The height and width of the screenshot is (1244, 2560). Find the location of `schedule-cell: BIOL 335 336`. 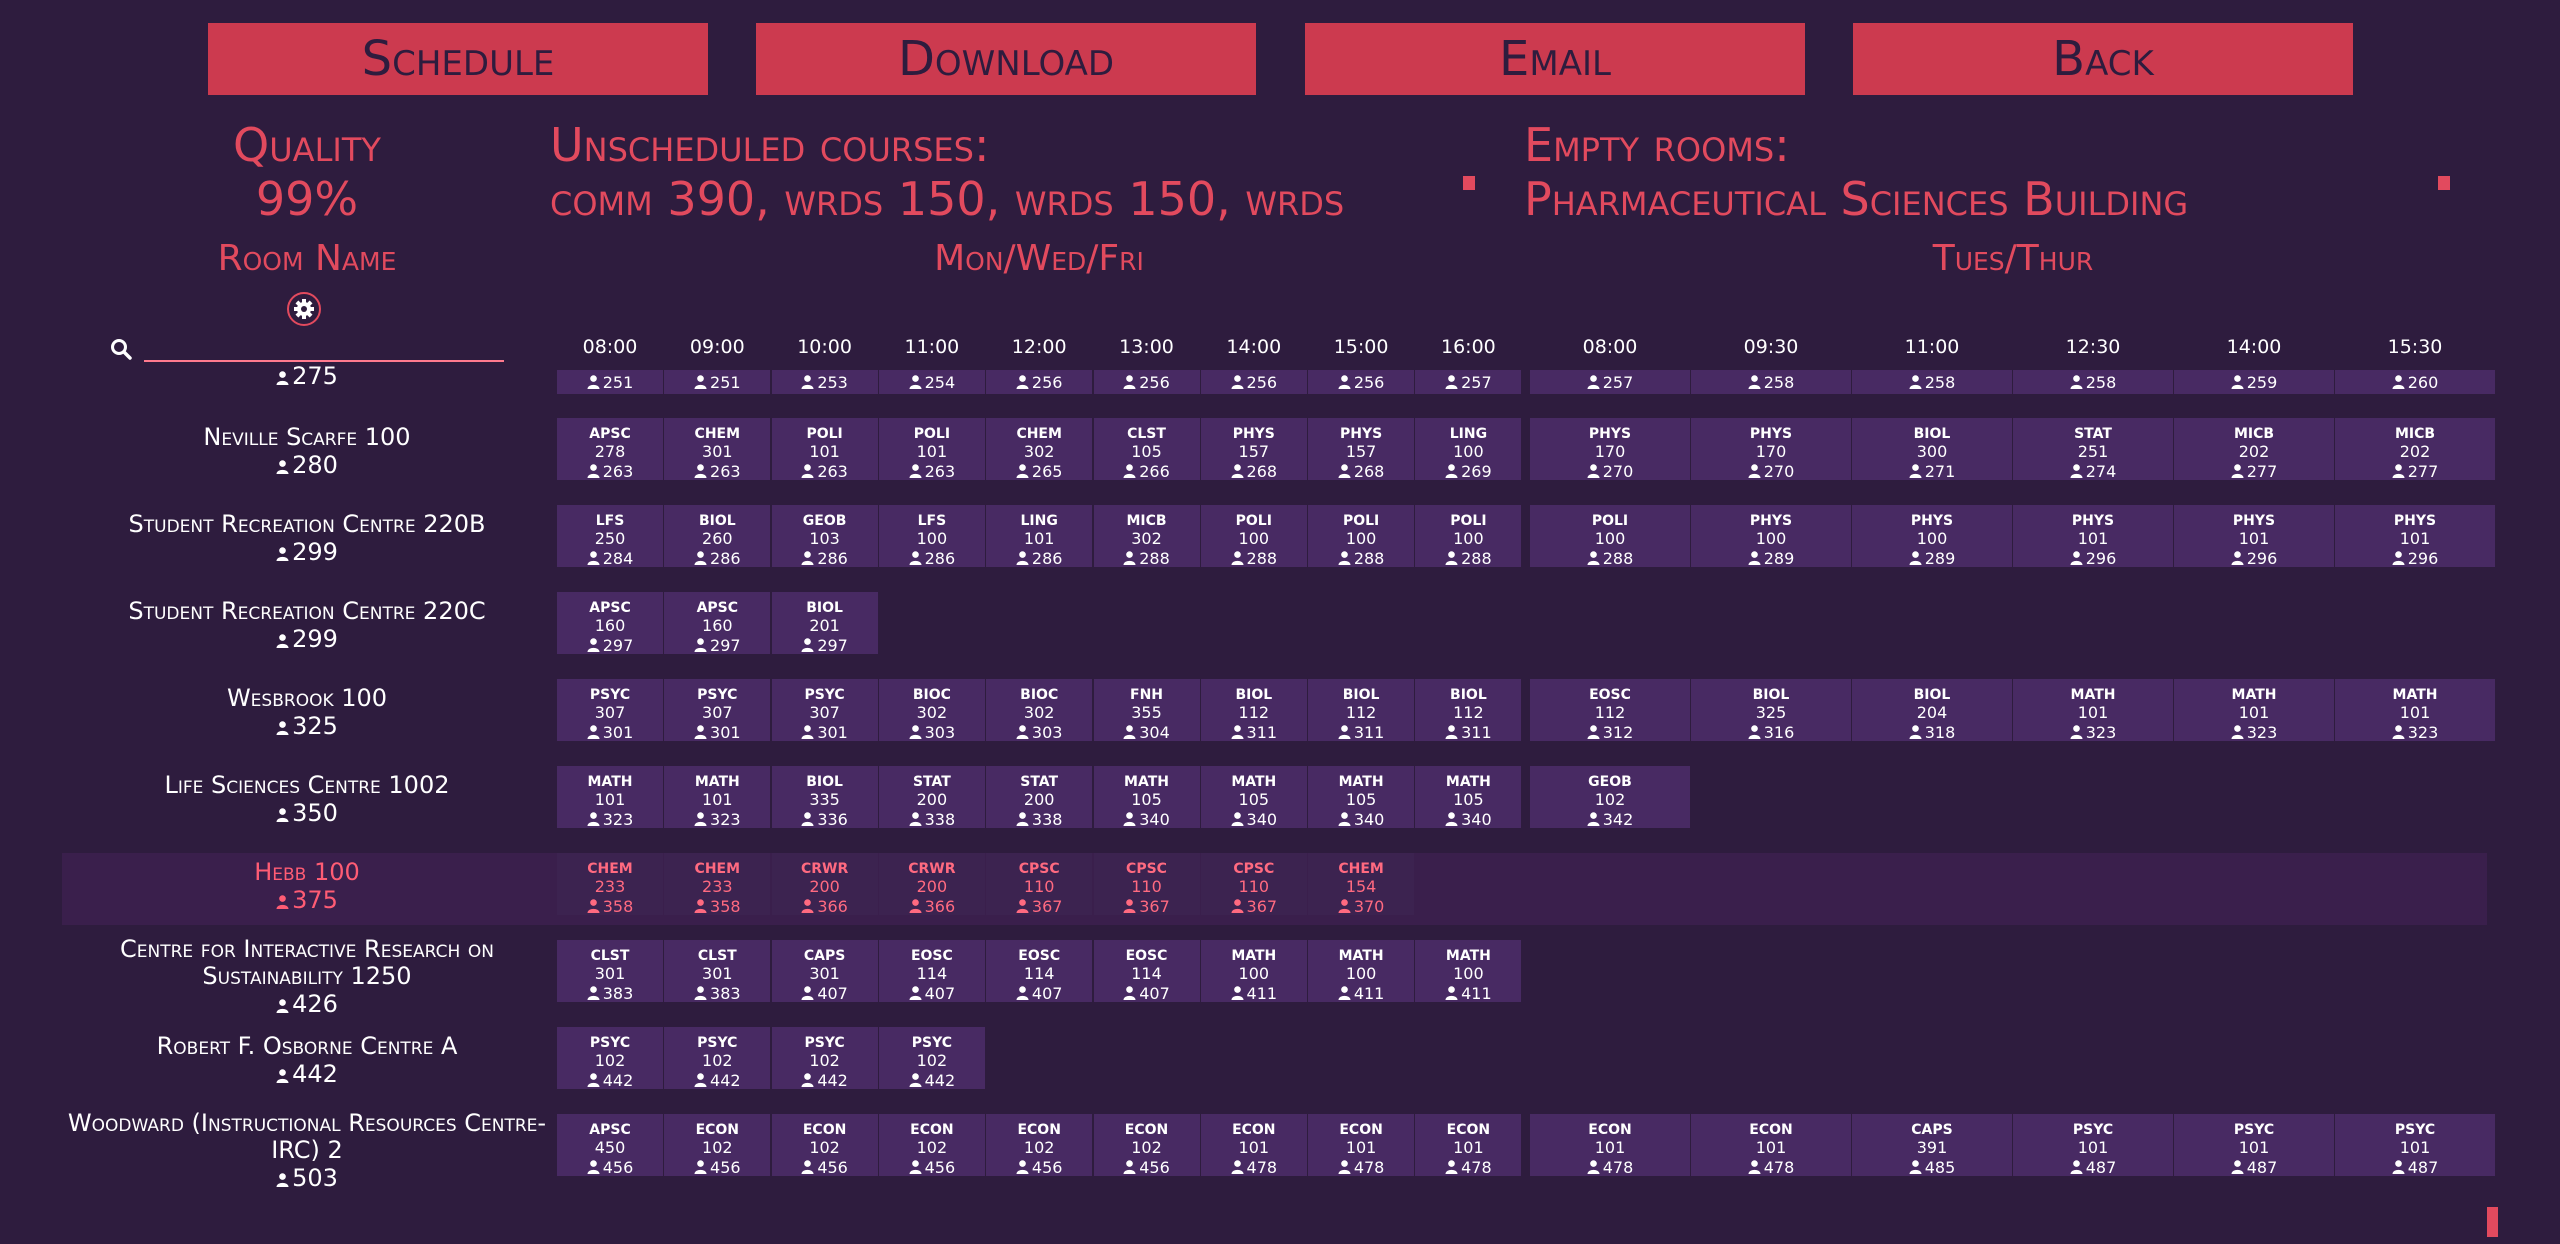

schedule-cell: BIOL 335 336 is located at coordinates (824, 797).